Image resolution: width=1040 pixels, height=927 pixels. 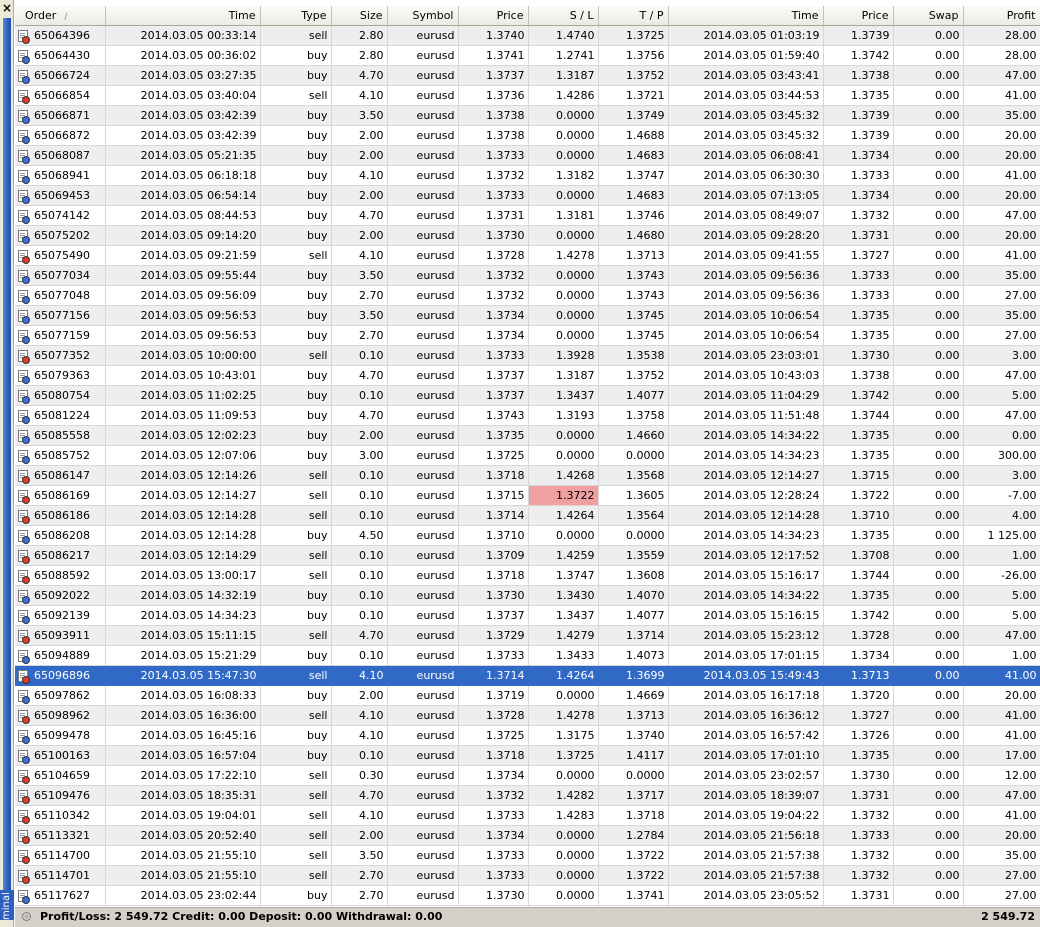 What do you see at coordinates (423, 16) in the screenshot?
I see `column-header-symbol: Symbol` at bounding box center [423, 16].